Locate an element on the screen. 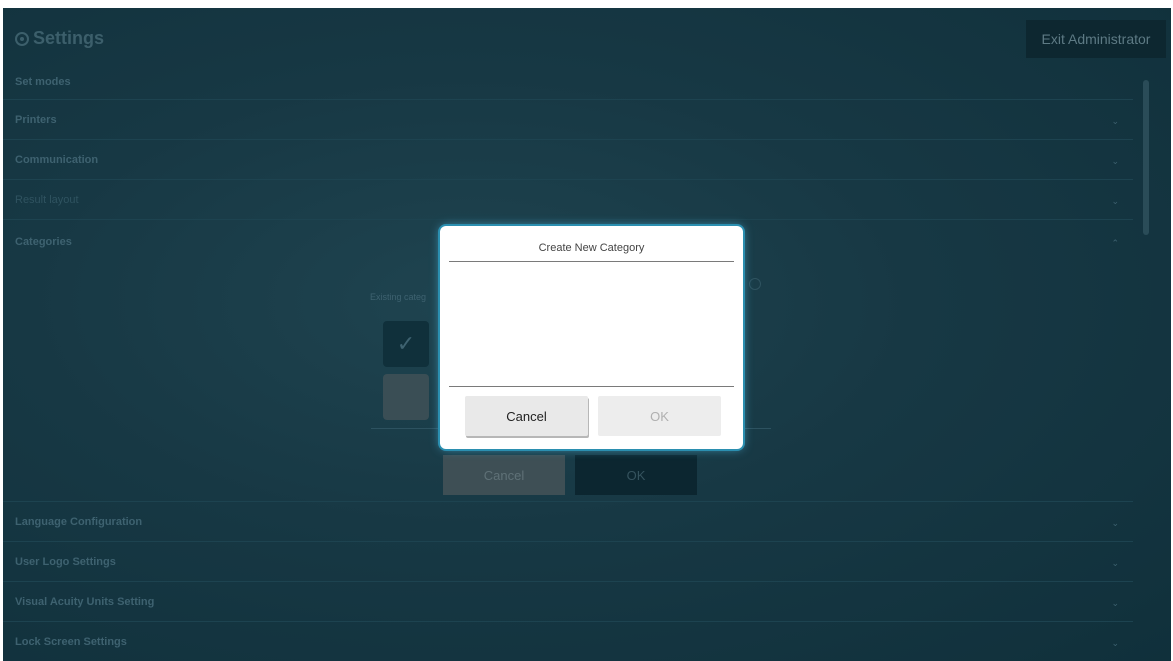 This screenshot has width=1173, height=661. section-label: Visual Acuity Units Setting is located at coordinates (85, 602).